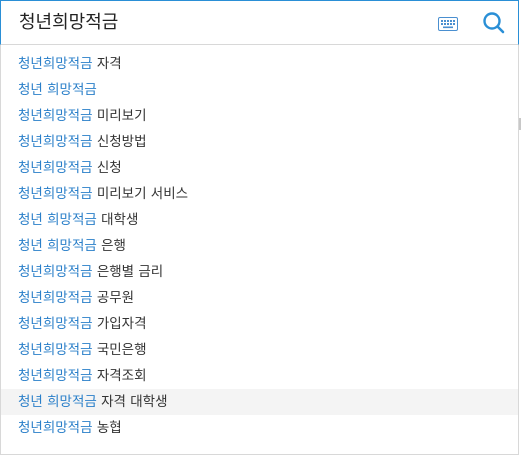 The height and width of the screenshot is (459, 521). I want to click on suggestion-item: 청년희망적금 신청방법, so click(259, 142).